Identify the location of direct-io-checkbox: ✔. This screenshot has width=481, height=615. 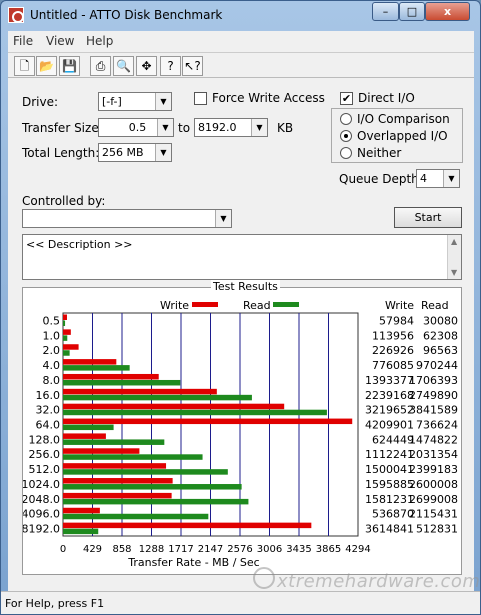
(346, 98).